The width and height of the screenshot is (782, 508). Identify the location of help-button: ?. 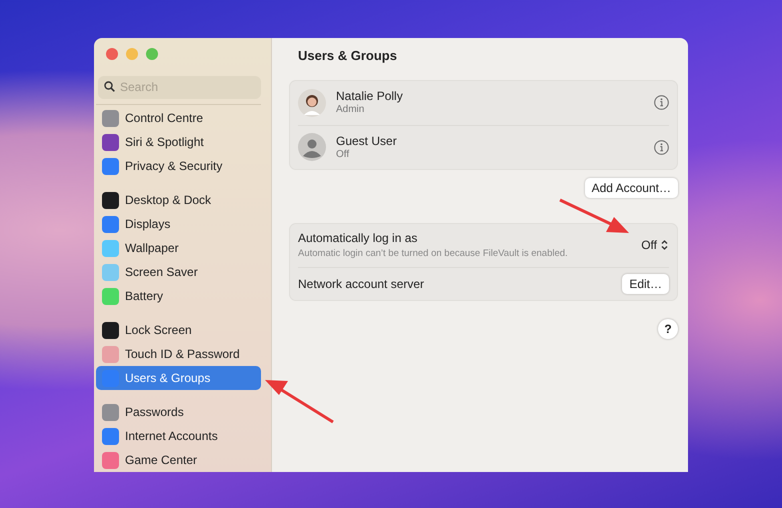
(668, 328).